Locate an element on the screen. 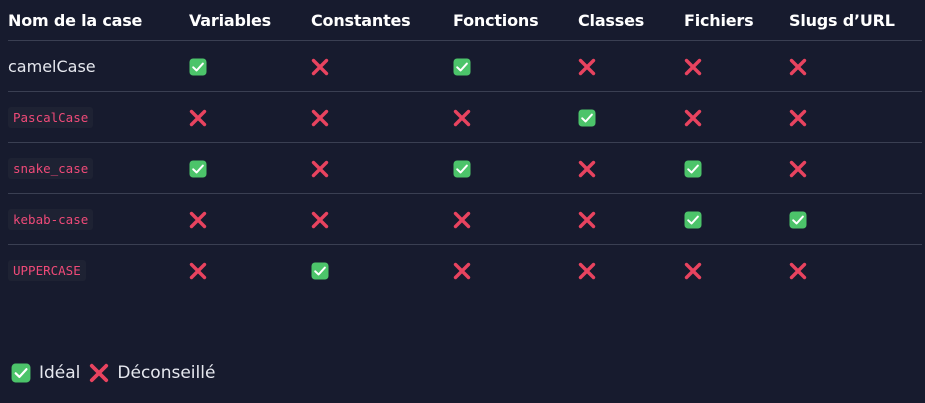  case-name-cell: UPPERCASE is located at coordinates (98, 270).